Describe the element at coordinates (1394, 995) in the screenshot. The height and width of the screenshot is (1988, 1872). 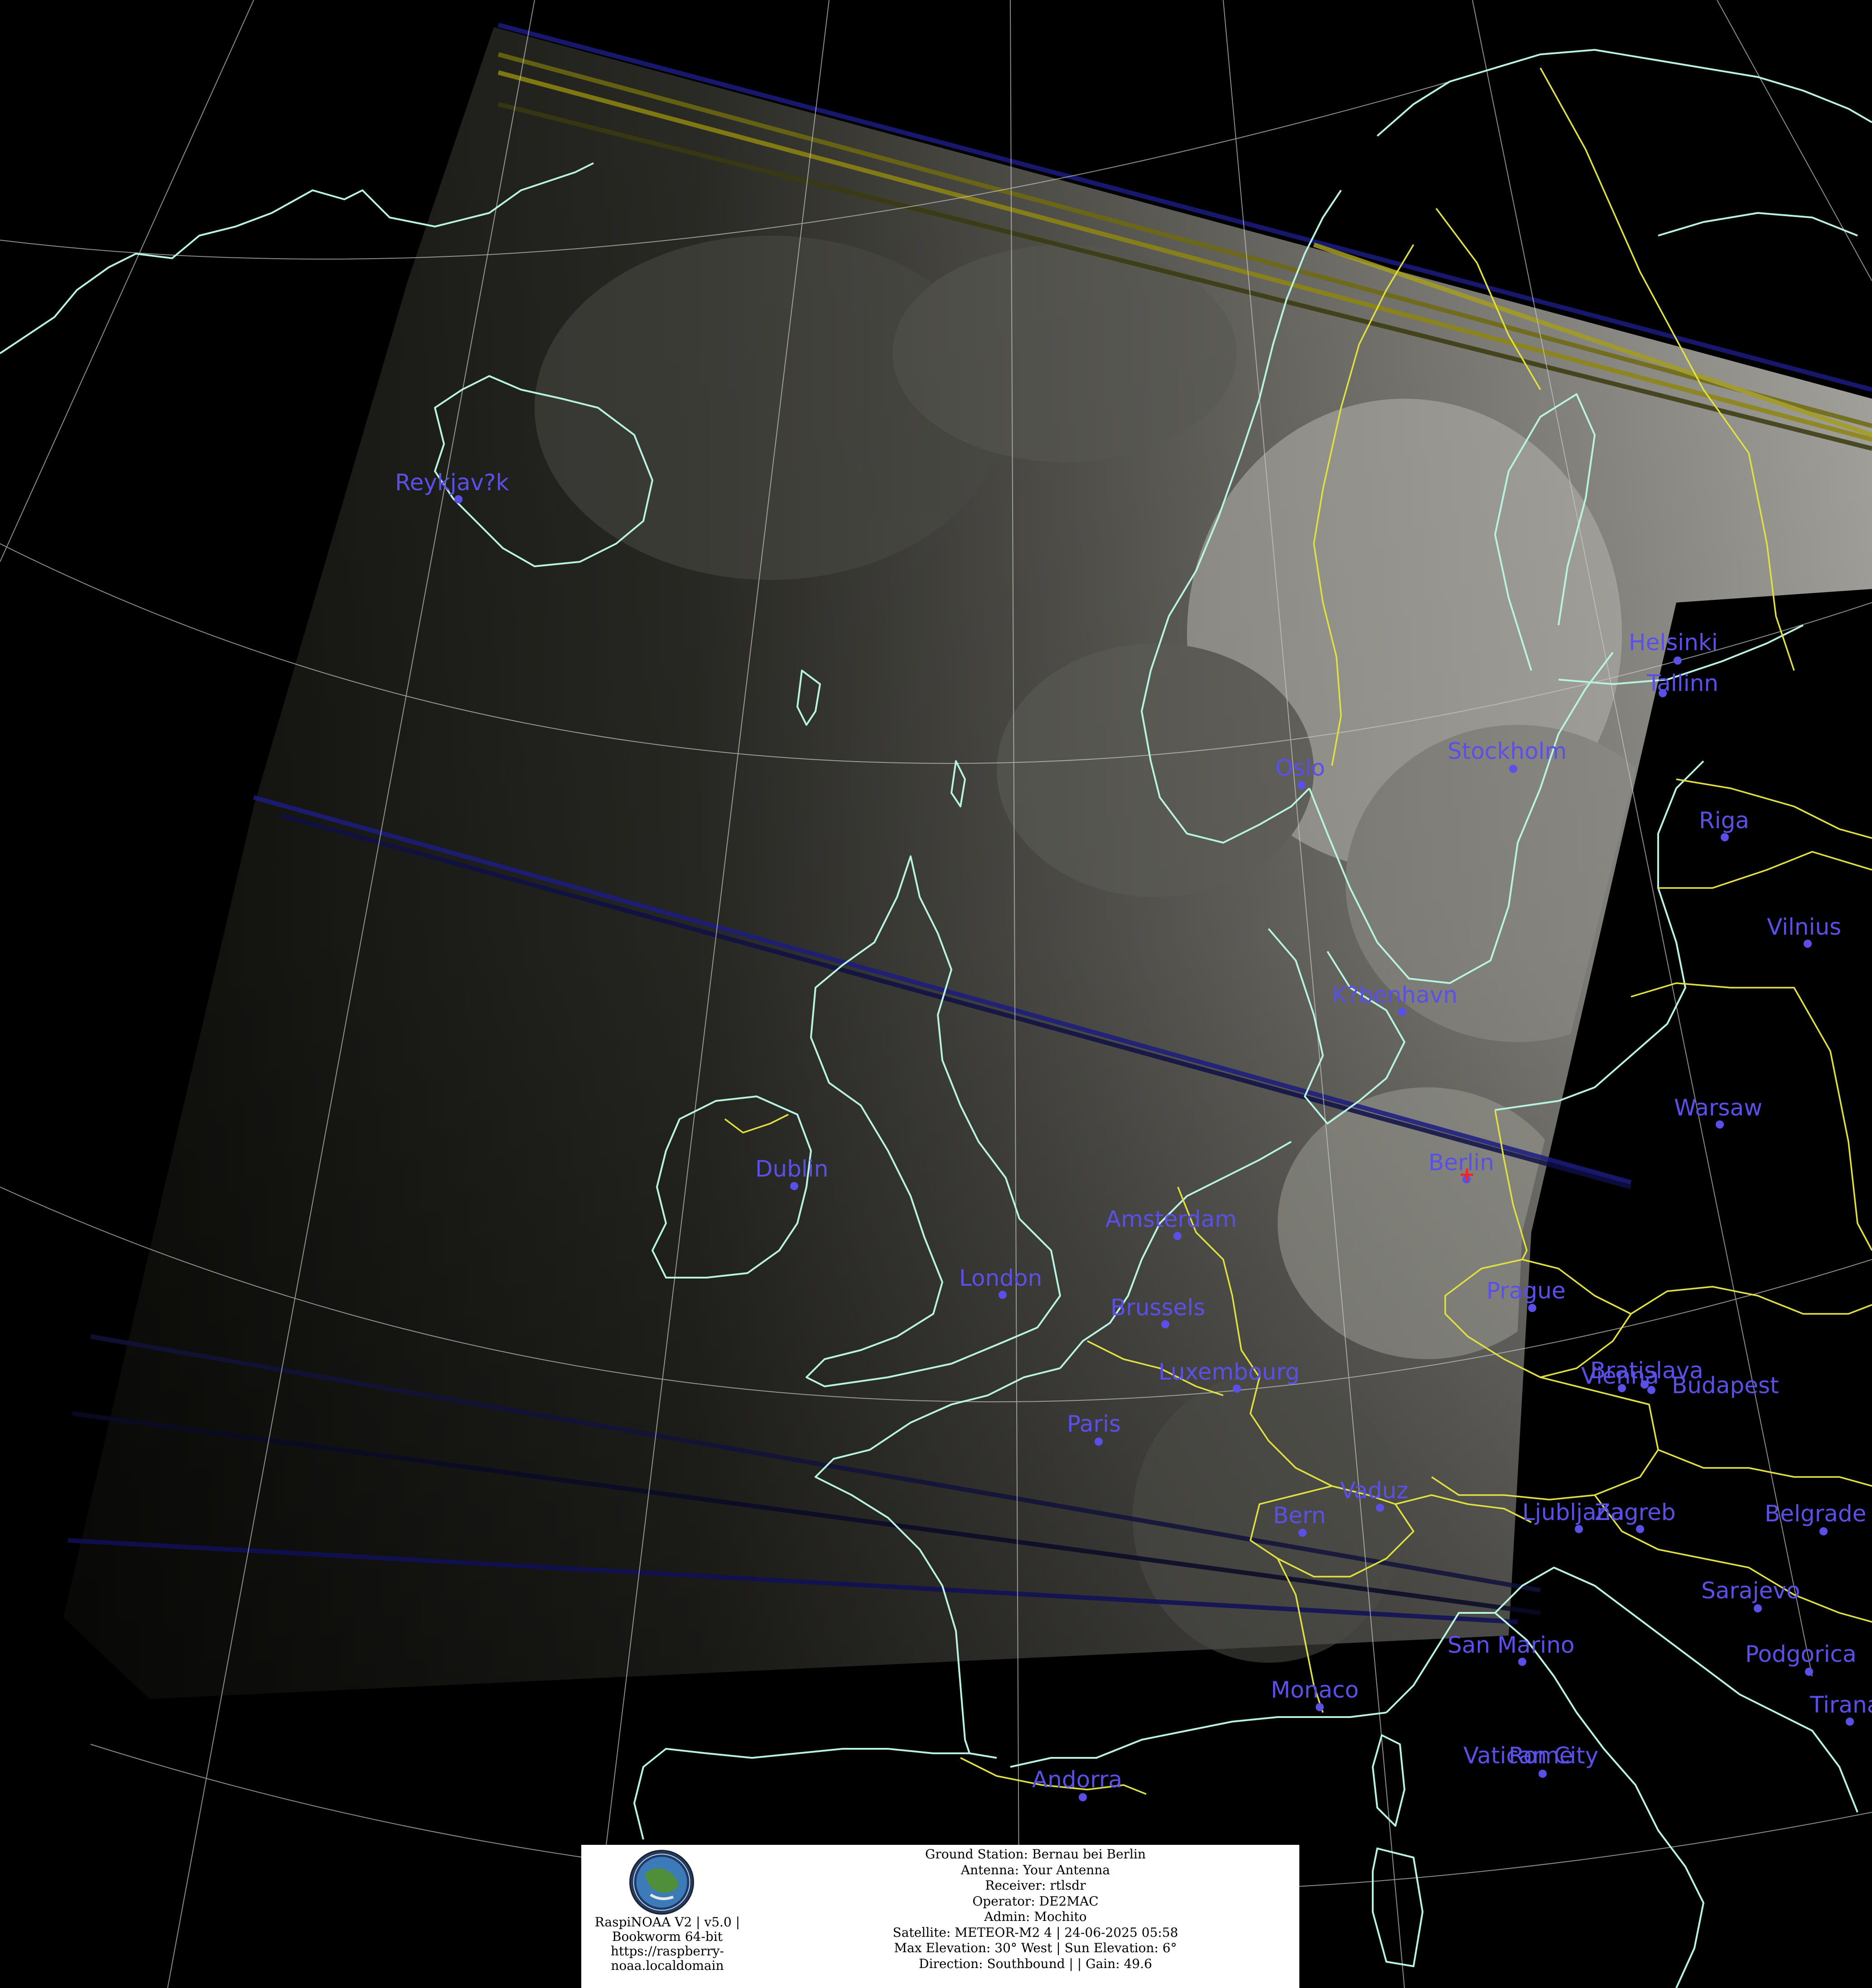
I see `svg-text: K?benhavn` at that location.